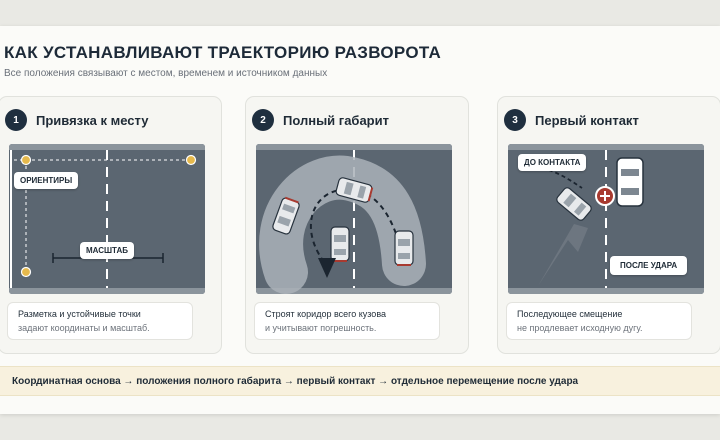 The width and height of the screenshot is (720, 440). Describe the element at coordinates (580, 328) in the screenshot. I see `caption-line: не продлевает исходную дугу.` at that location.